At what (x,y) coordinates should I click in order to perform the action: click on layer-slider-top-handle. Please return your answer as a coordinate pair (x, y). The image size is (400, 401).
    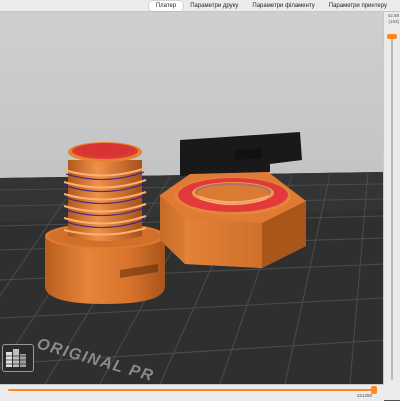
    Looking at the image, I should click on (392, 36).